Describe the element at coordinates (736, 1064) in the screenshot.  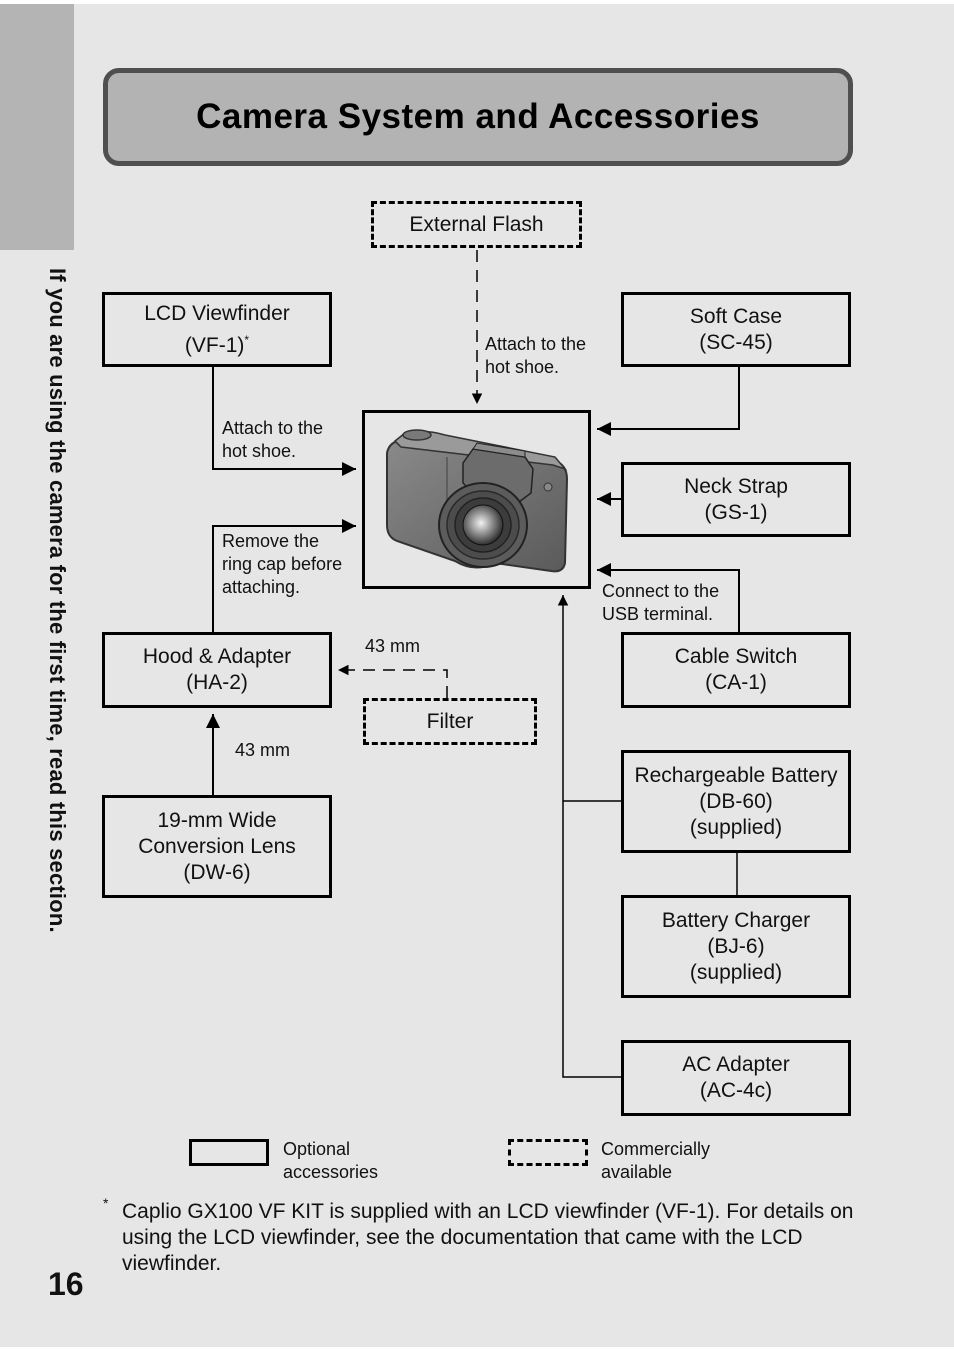
I see `ac-adapter-name: AC Adapter` at that location.